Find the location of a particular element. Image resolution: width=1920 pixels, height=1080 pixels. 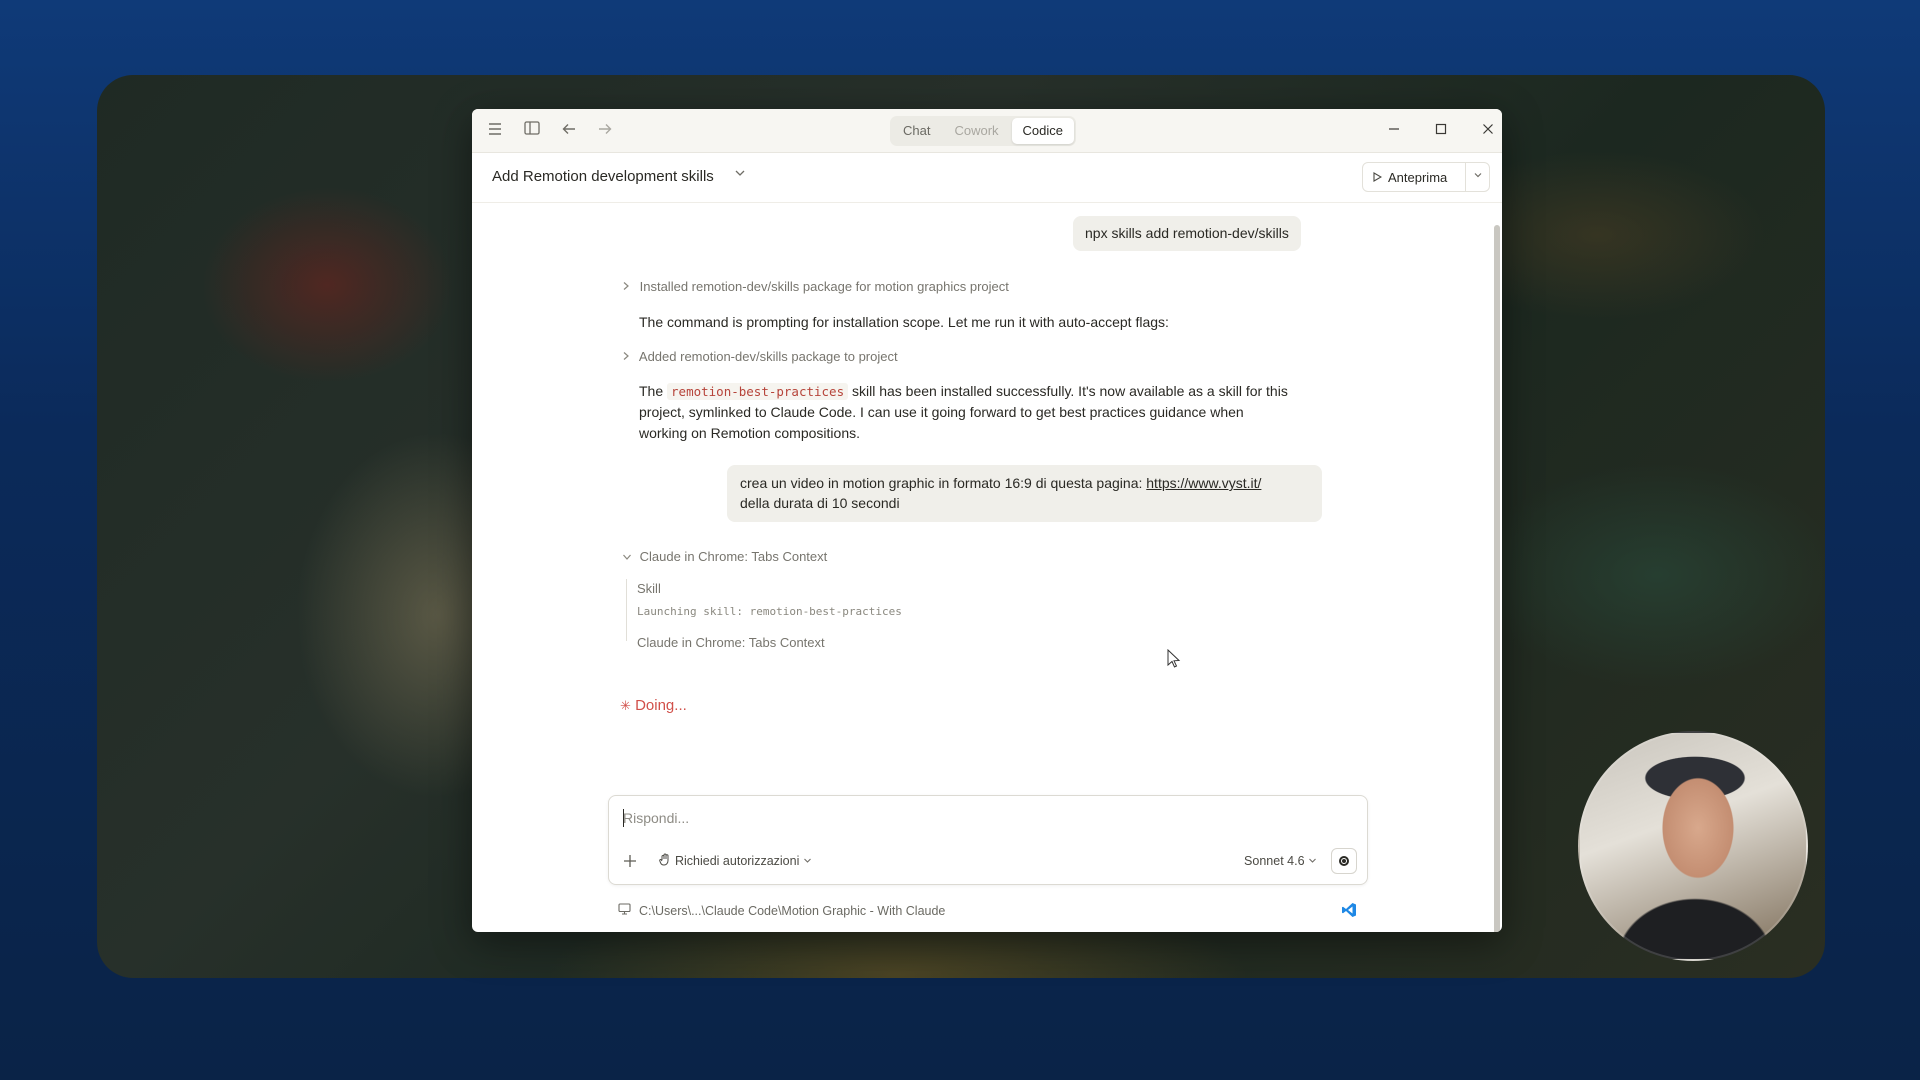

spinner-icon: ✳ is located at coordinates (625, 705).